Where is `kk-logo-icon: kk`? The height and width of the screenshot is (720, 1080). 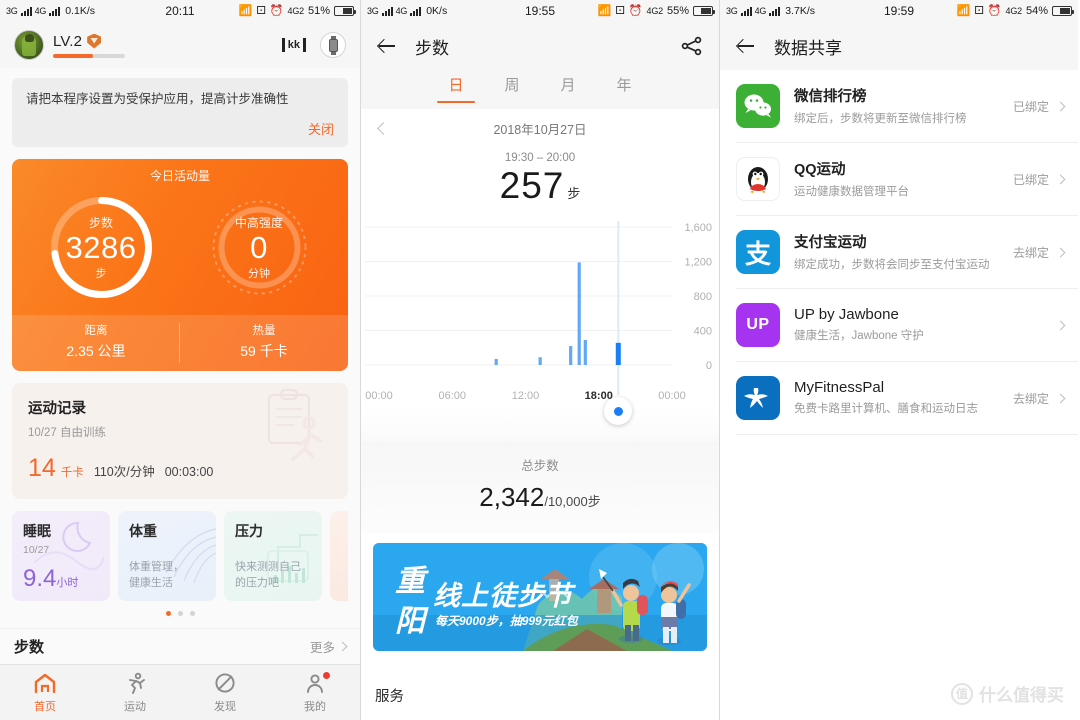
kk-logo-icon: kk is located at coordinates (293, 45).